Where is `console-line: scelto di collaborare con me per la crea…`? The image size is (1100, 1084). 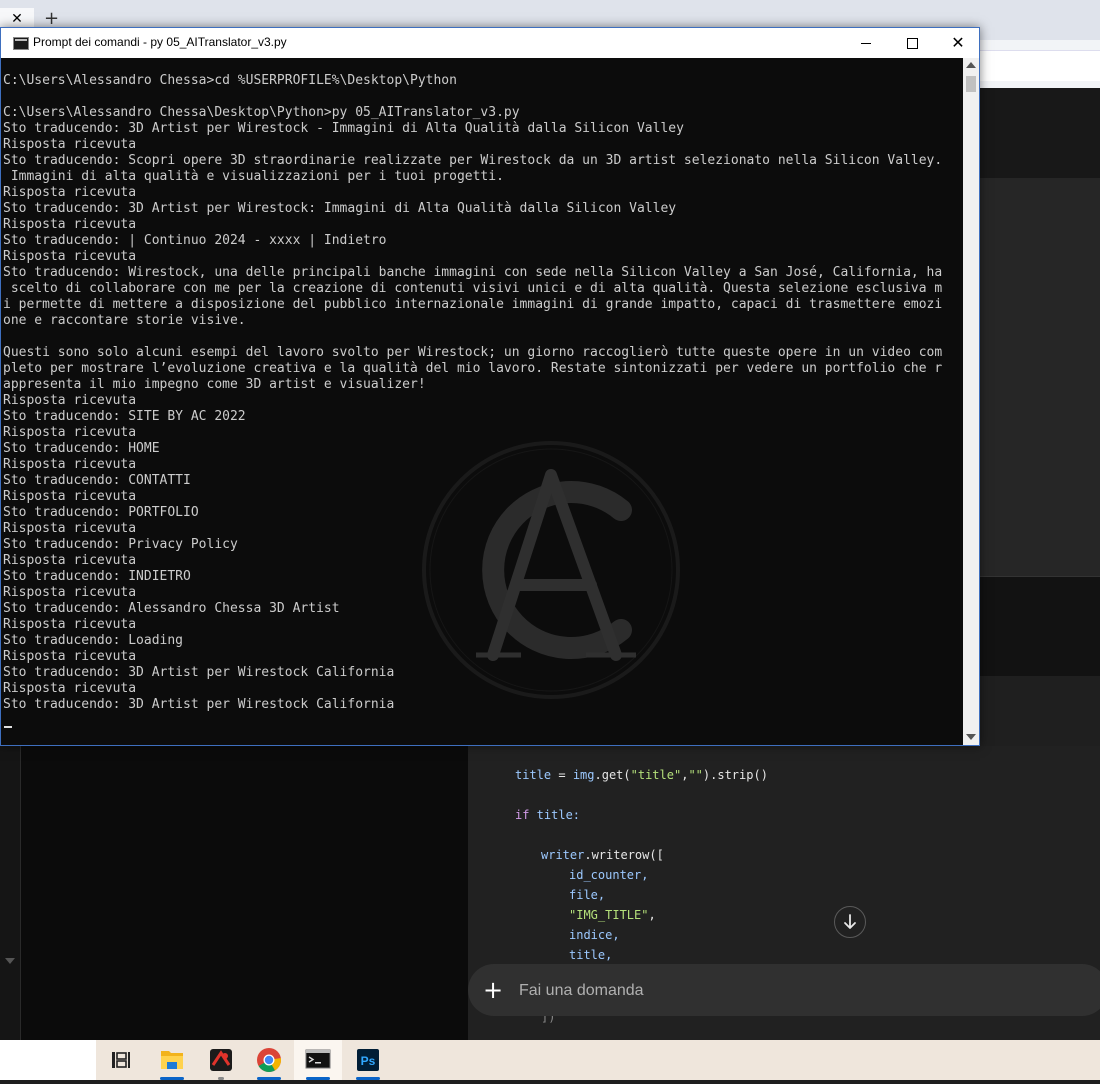
console-line: scelto di collaborare con me per la crea… is located at coordinates (476, 288).